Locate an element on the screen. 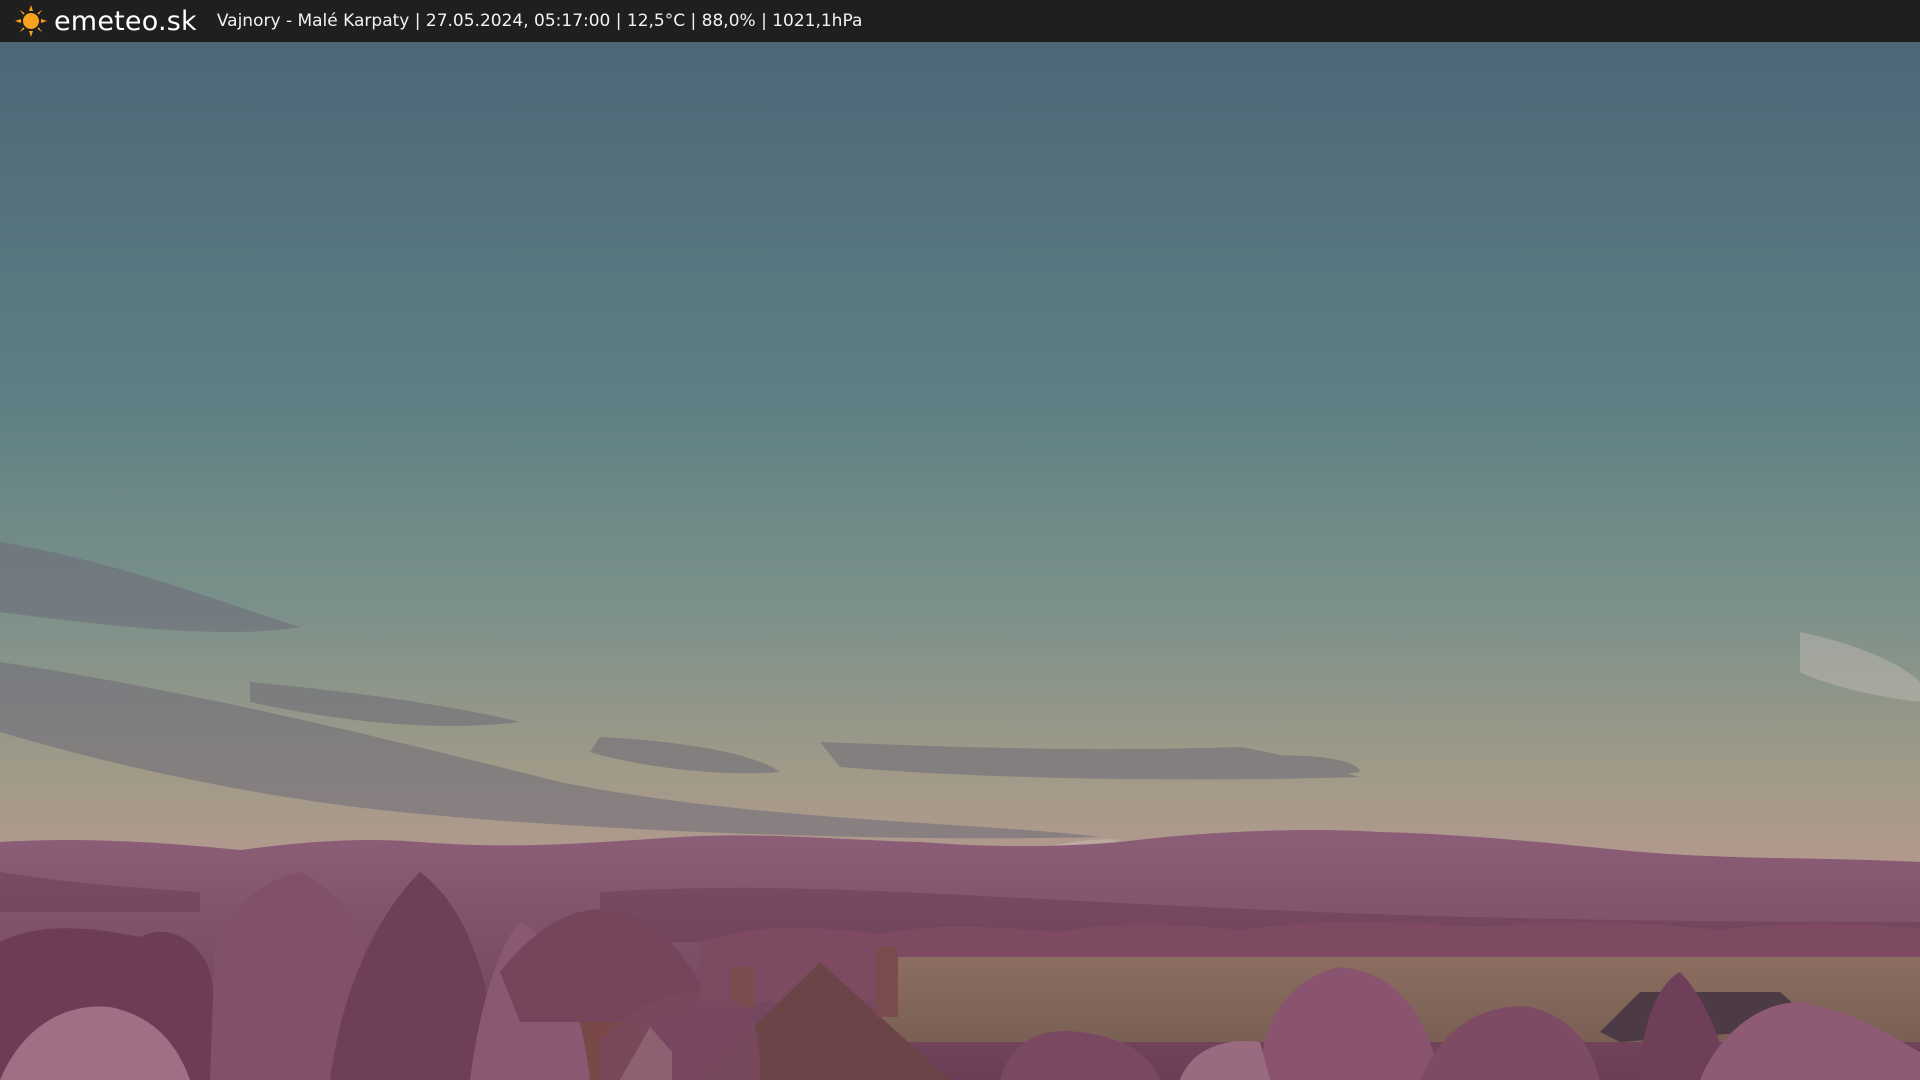 This screenshot has width=1920, height=1080. sun-icon is located at coordinates (31, 21).